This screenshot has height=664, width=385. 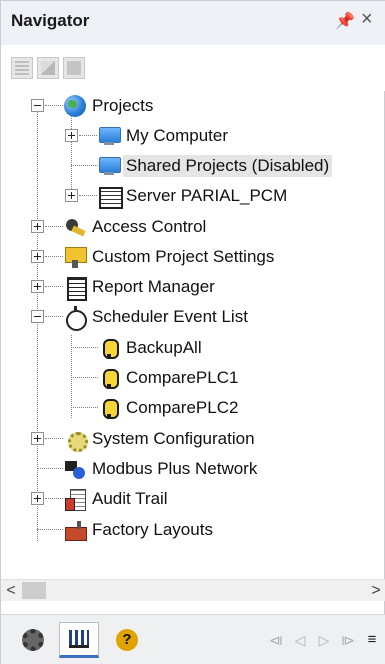 What do you see at coordinates (348, 640) in the screenshot?
I see `last-page-icon: ⧐` at bounding box center [348, 640].